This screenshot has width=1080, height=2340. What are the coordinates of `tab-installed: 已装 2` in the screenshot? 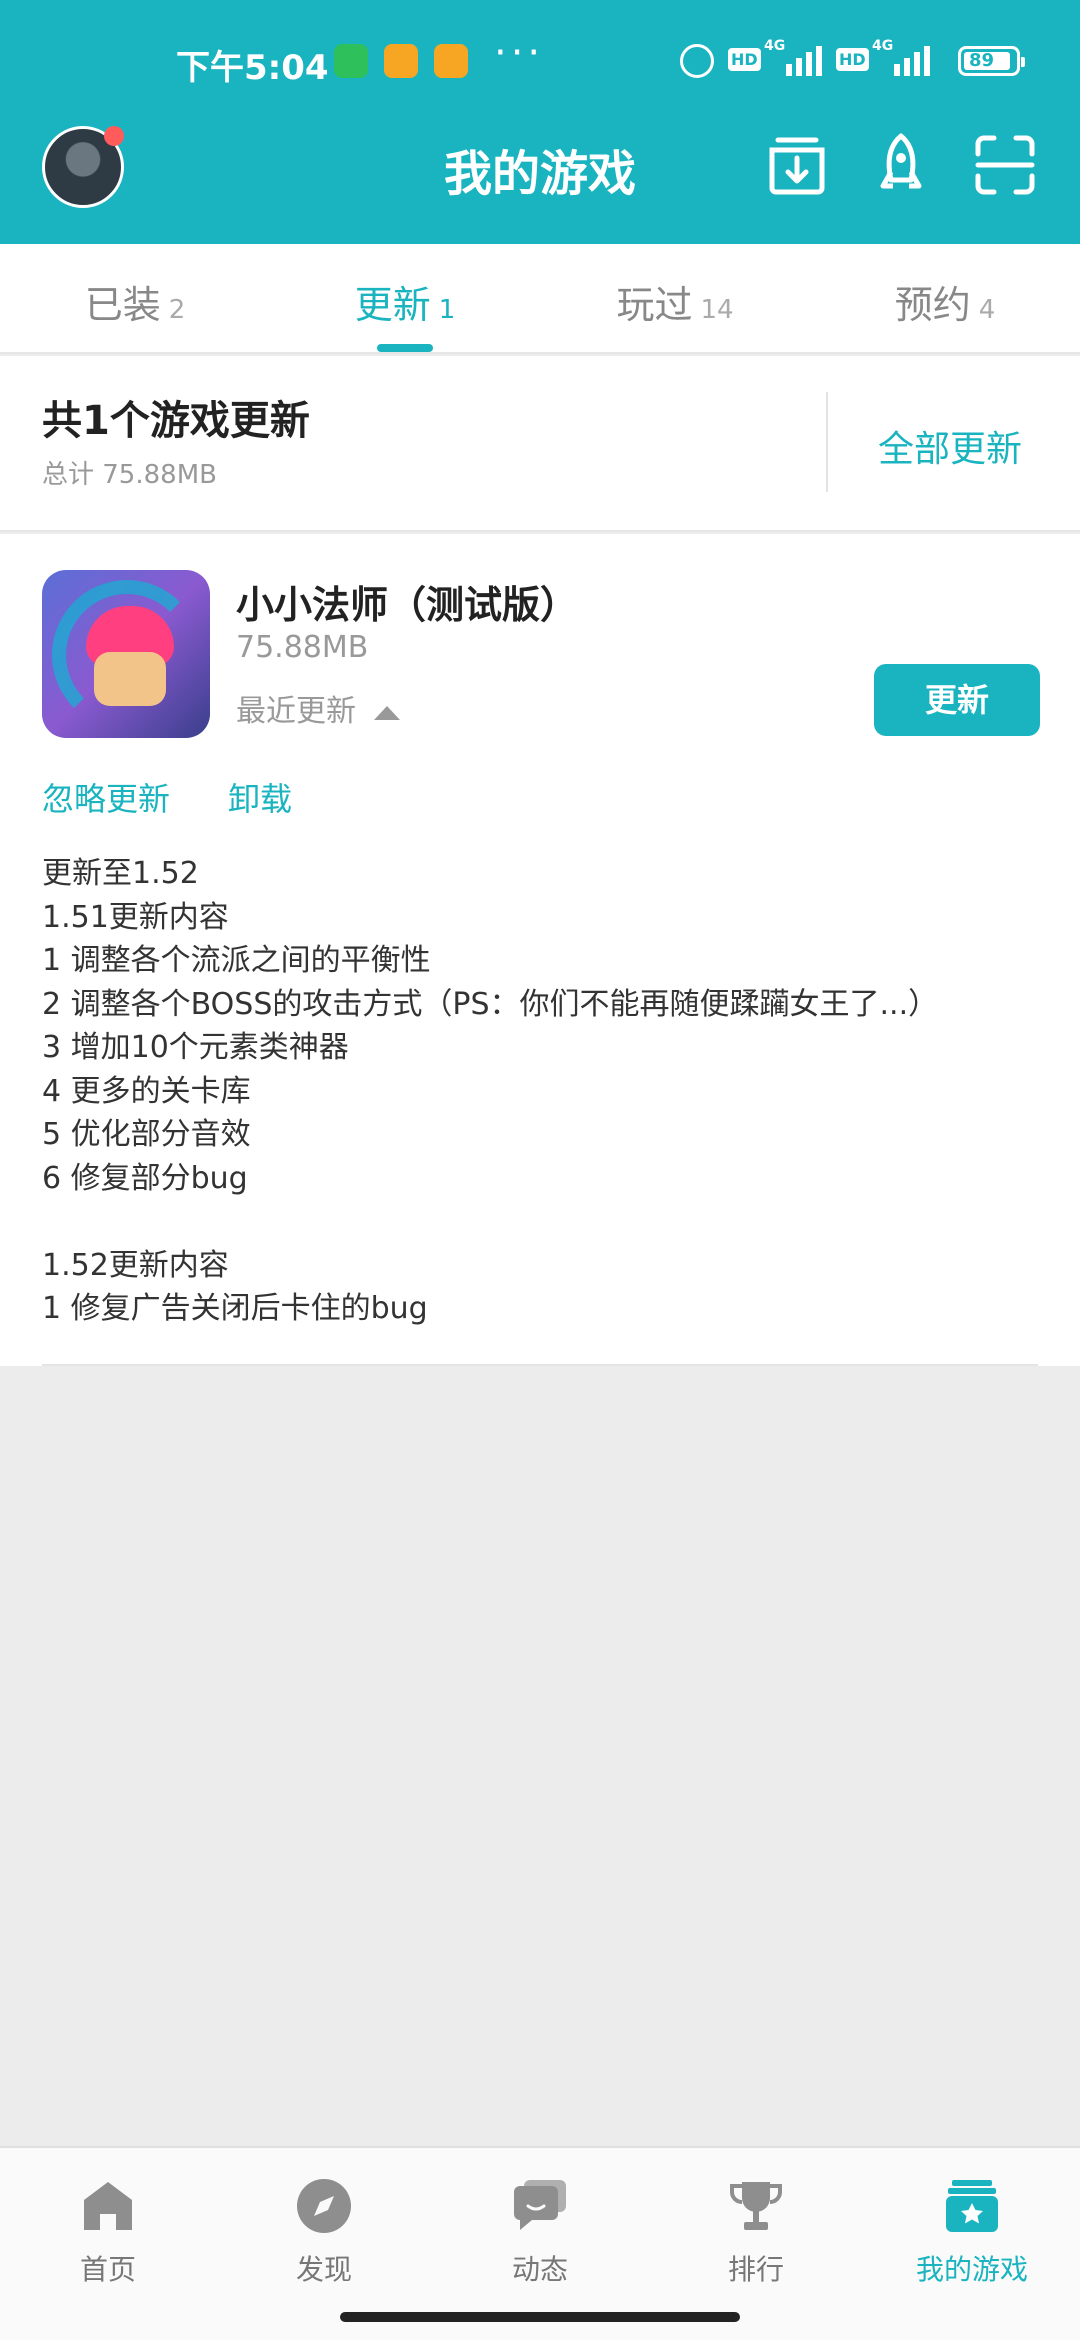 It's located at (135, 301).